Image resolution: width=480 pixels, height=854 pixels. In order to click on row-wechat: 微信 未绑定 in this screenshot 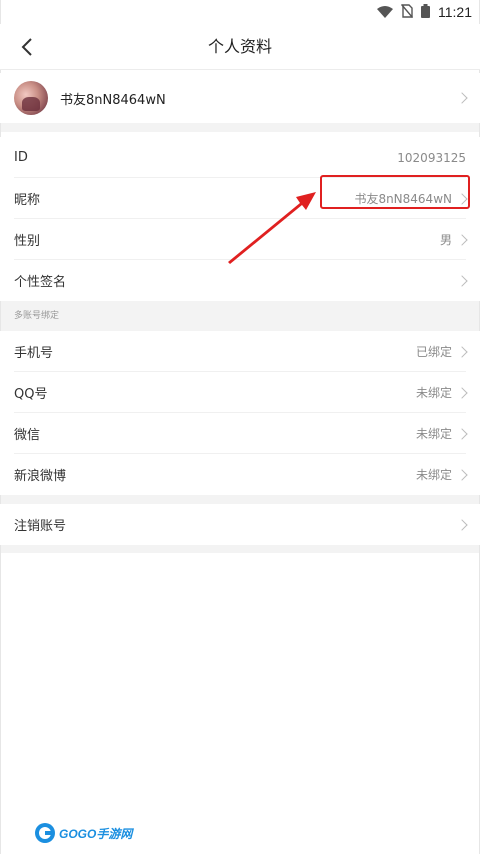, I will do `click(240, 433)`.